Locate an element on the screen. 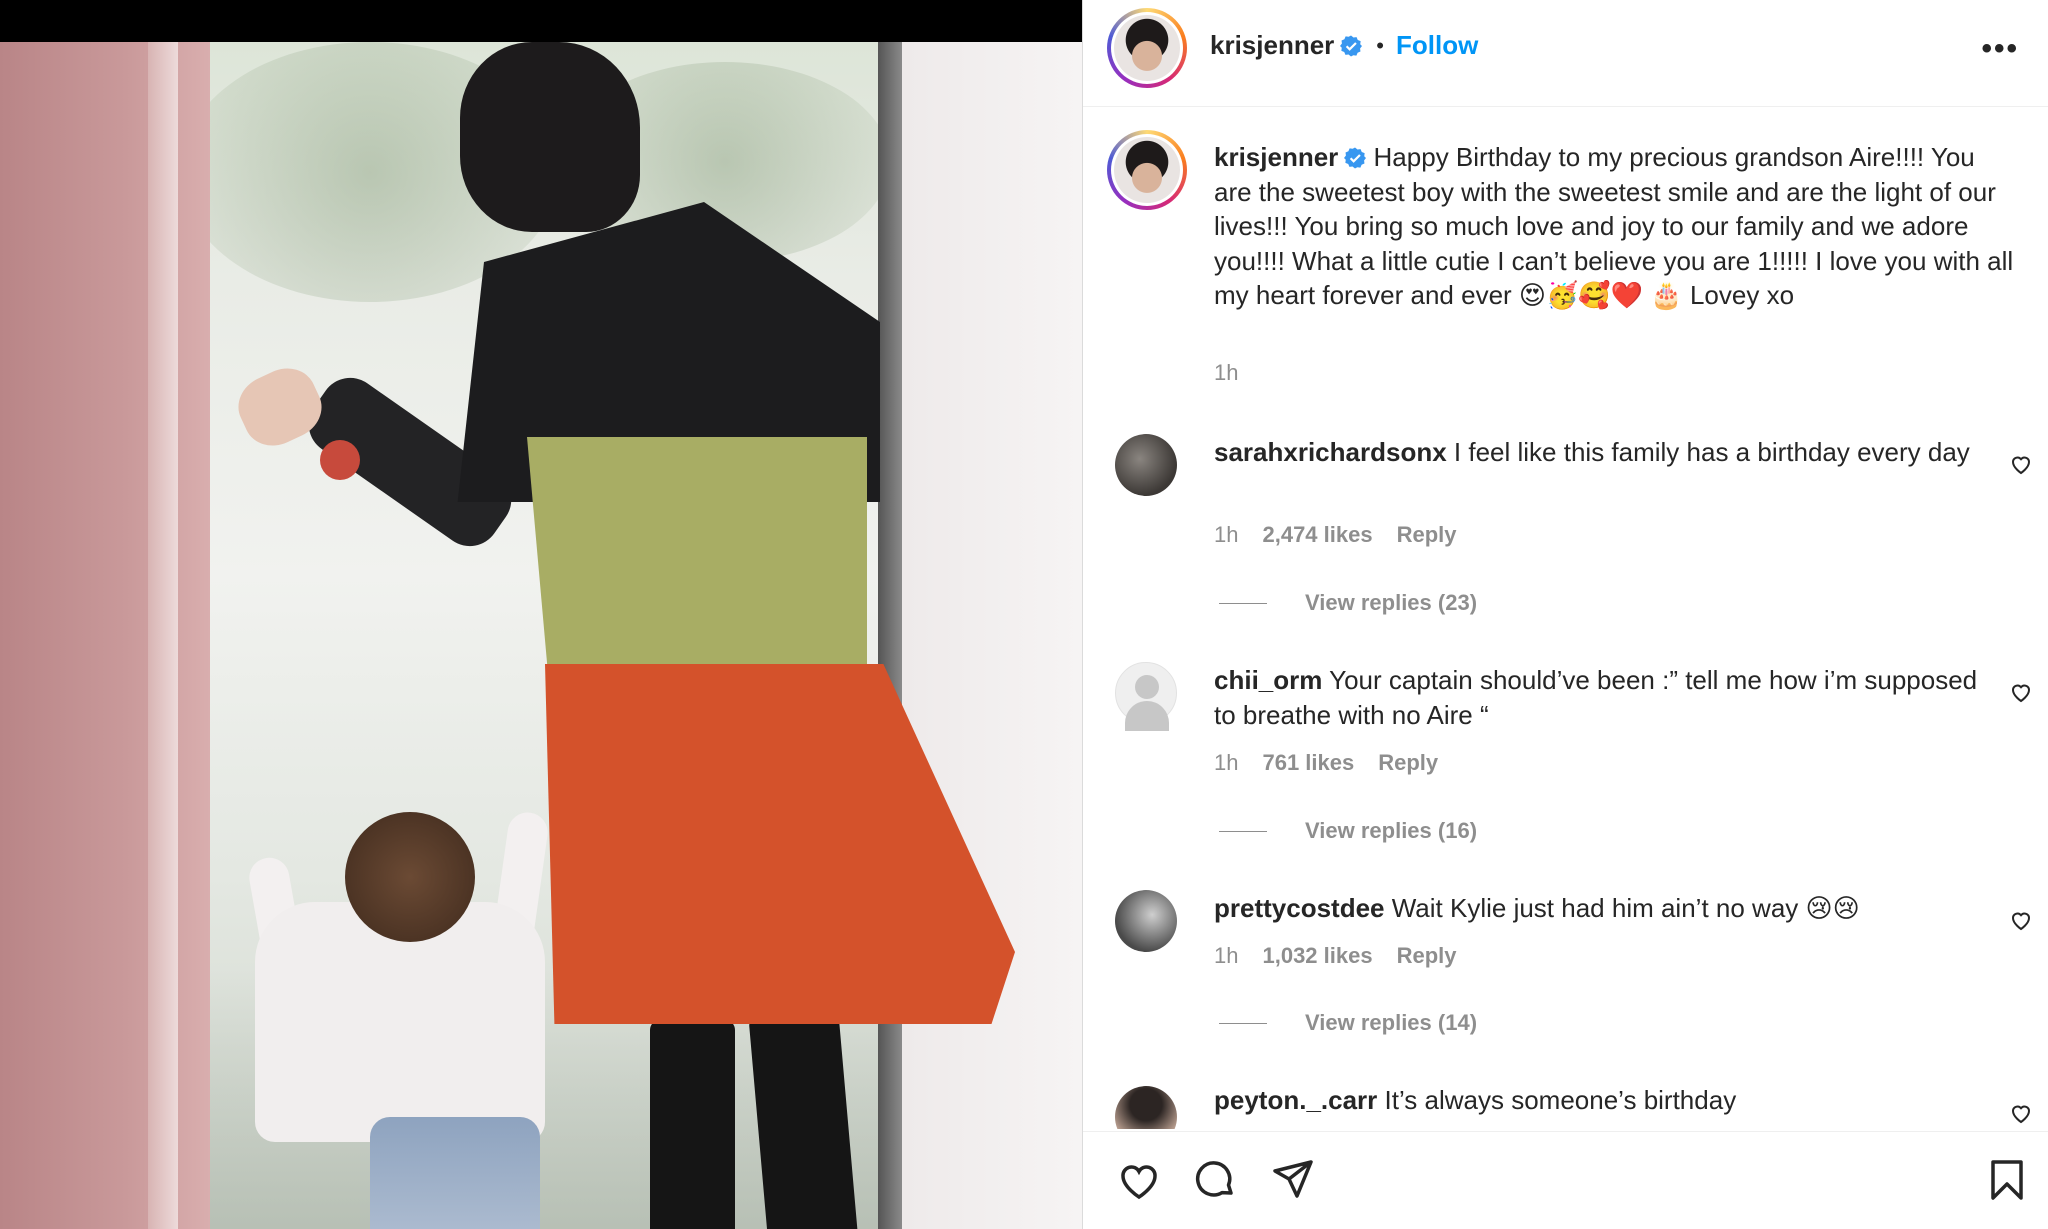 The width and height of the screenshot is (2048, 1229). heart-icon is located at coordinates (1139, 1180).